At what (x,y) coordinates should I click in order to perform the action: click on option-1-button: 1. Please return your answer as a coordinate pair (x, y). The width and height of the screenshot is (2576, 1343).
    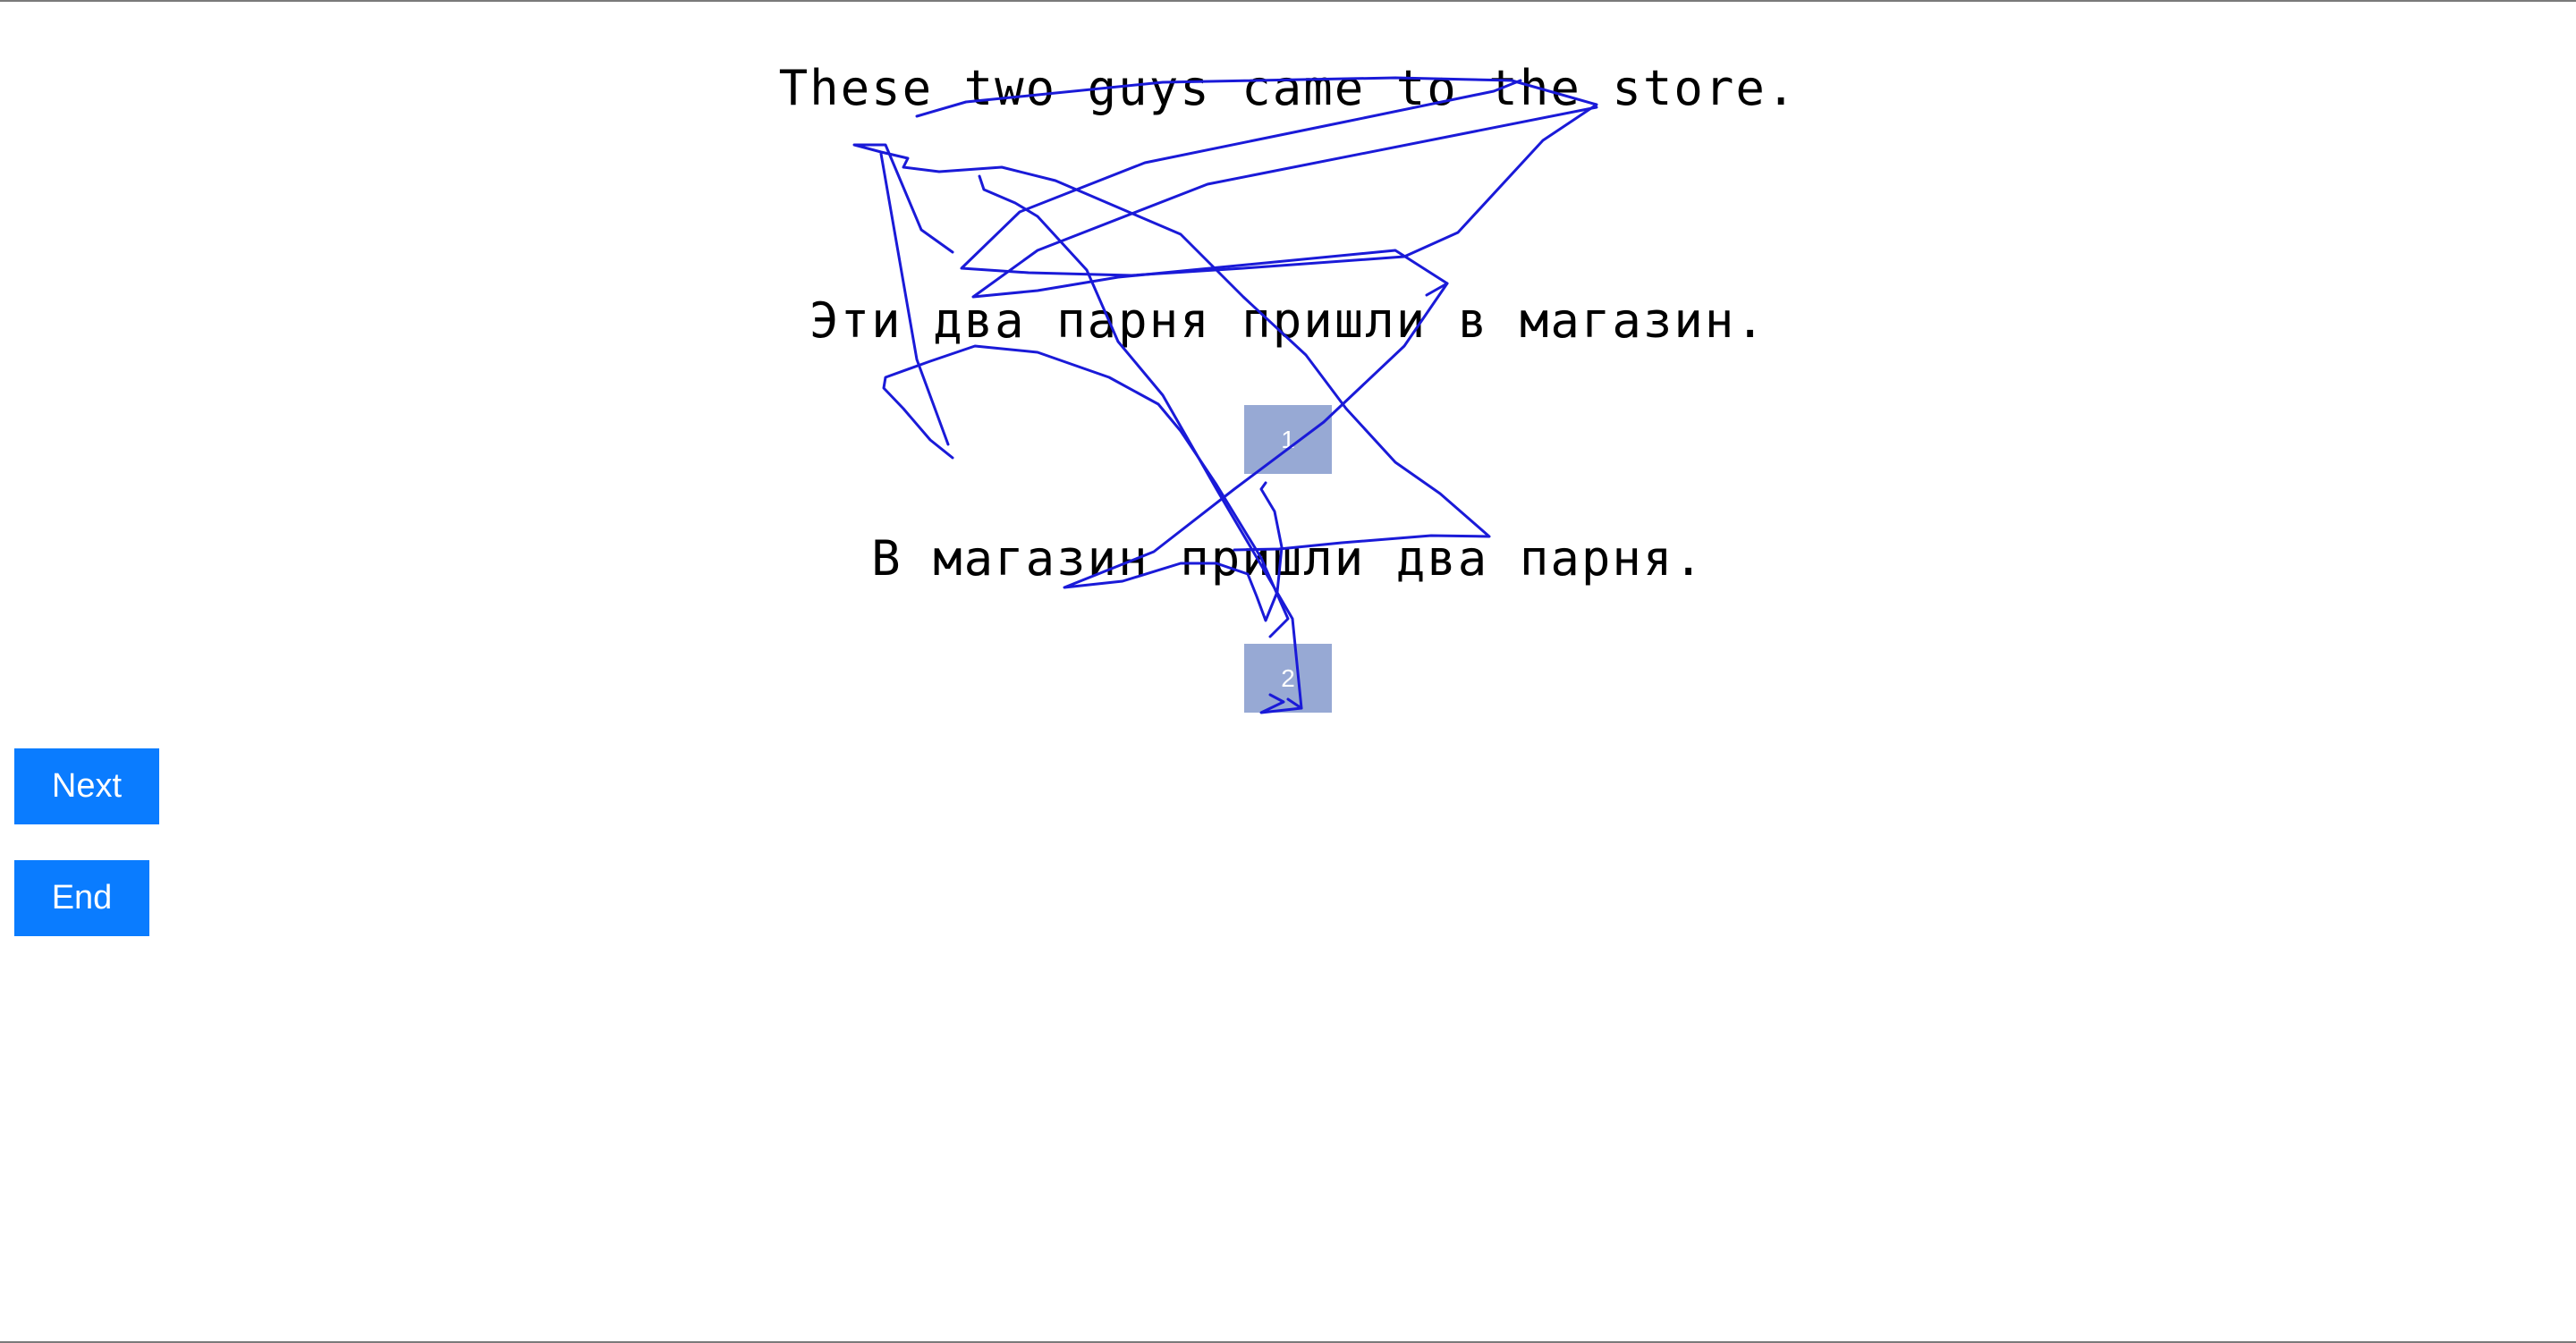
    Looking at the image, I should click on (1288, 439).